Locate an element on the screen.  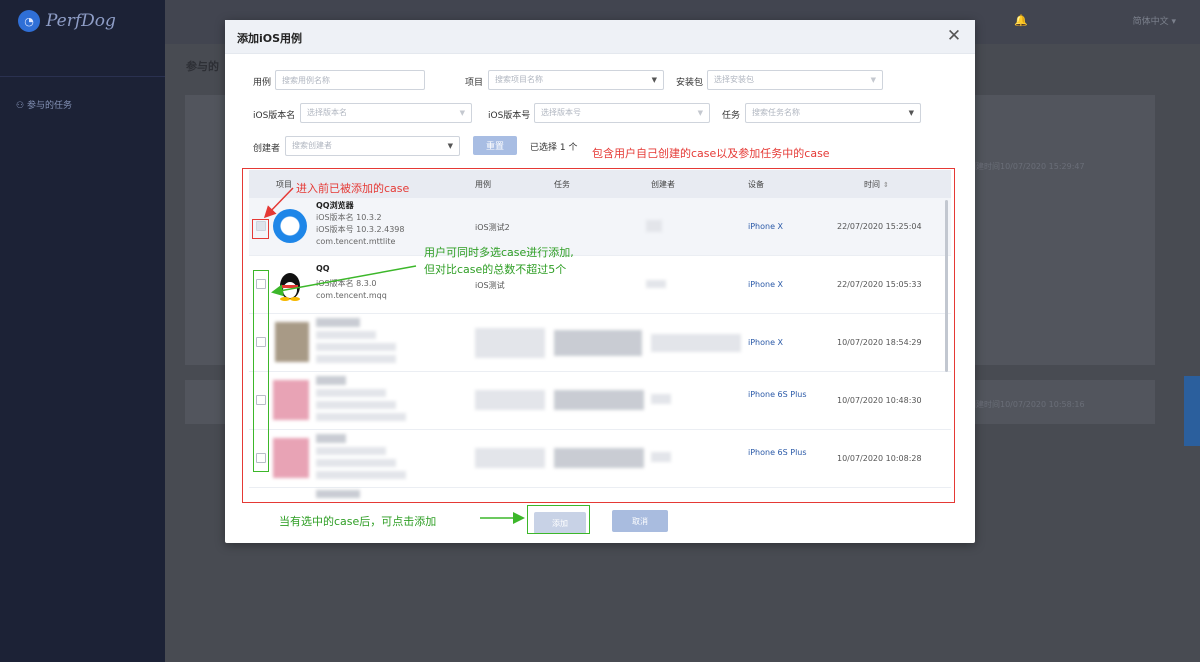
project-select: 搜索项目名称 ▼ is located at coordinates (576, 80).